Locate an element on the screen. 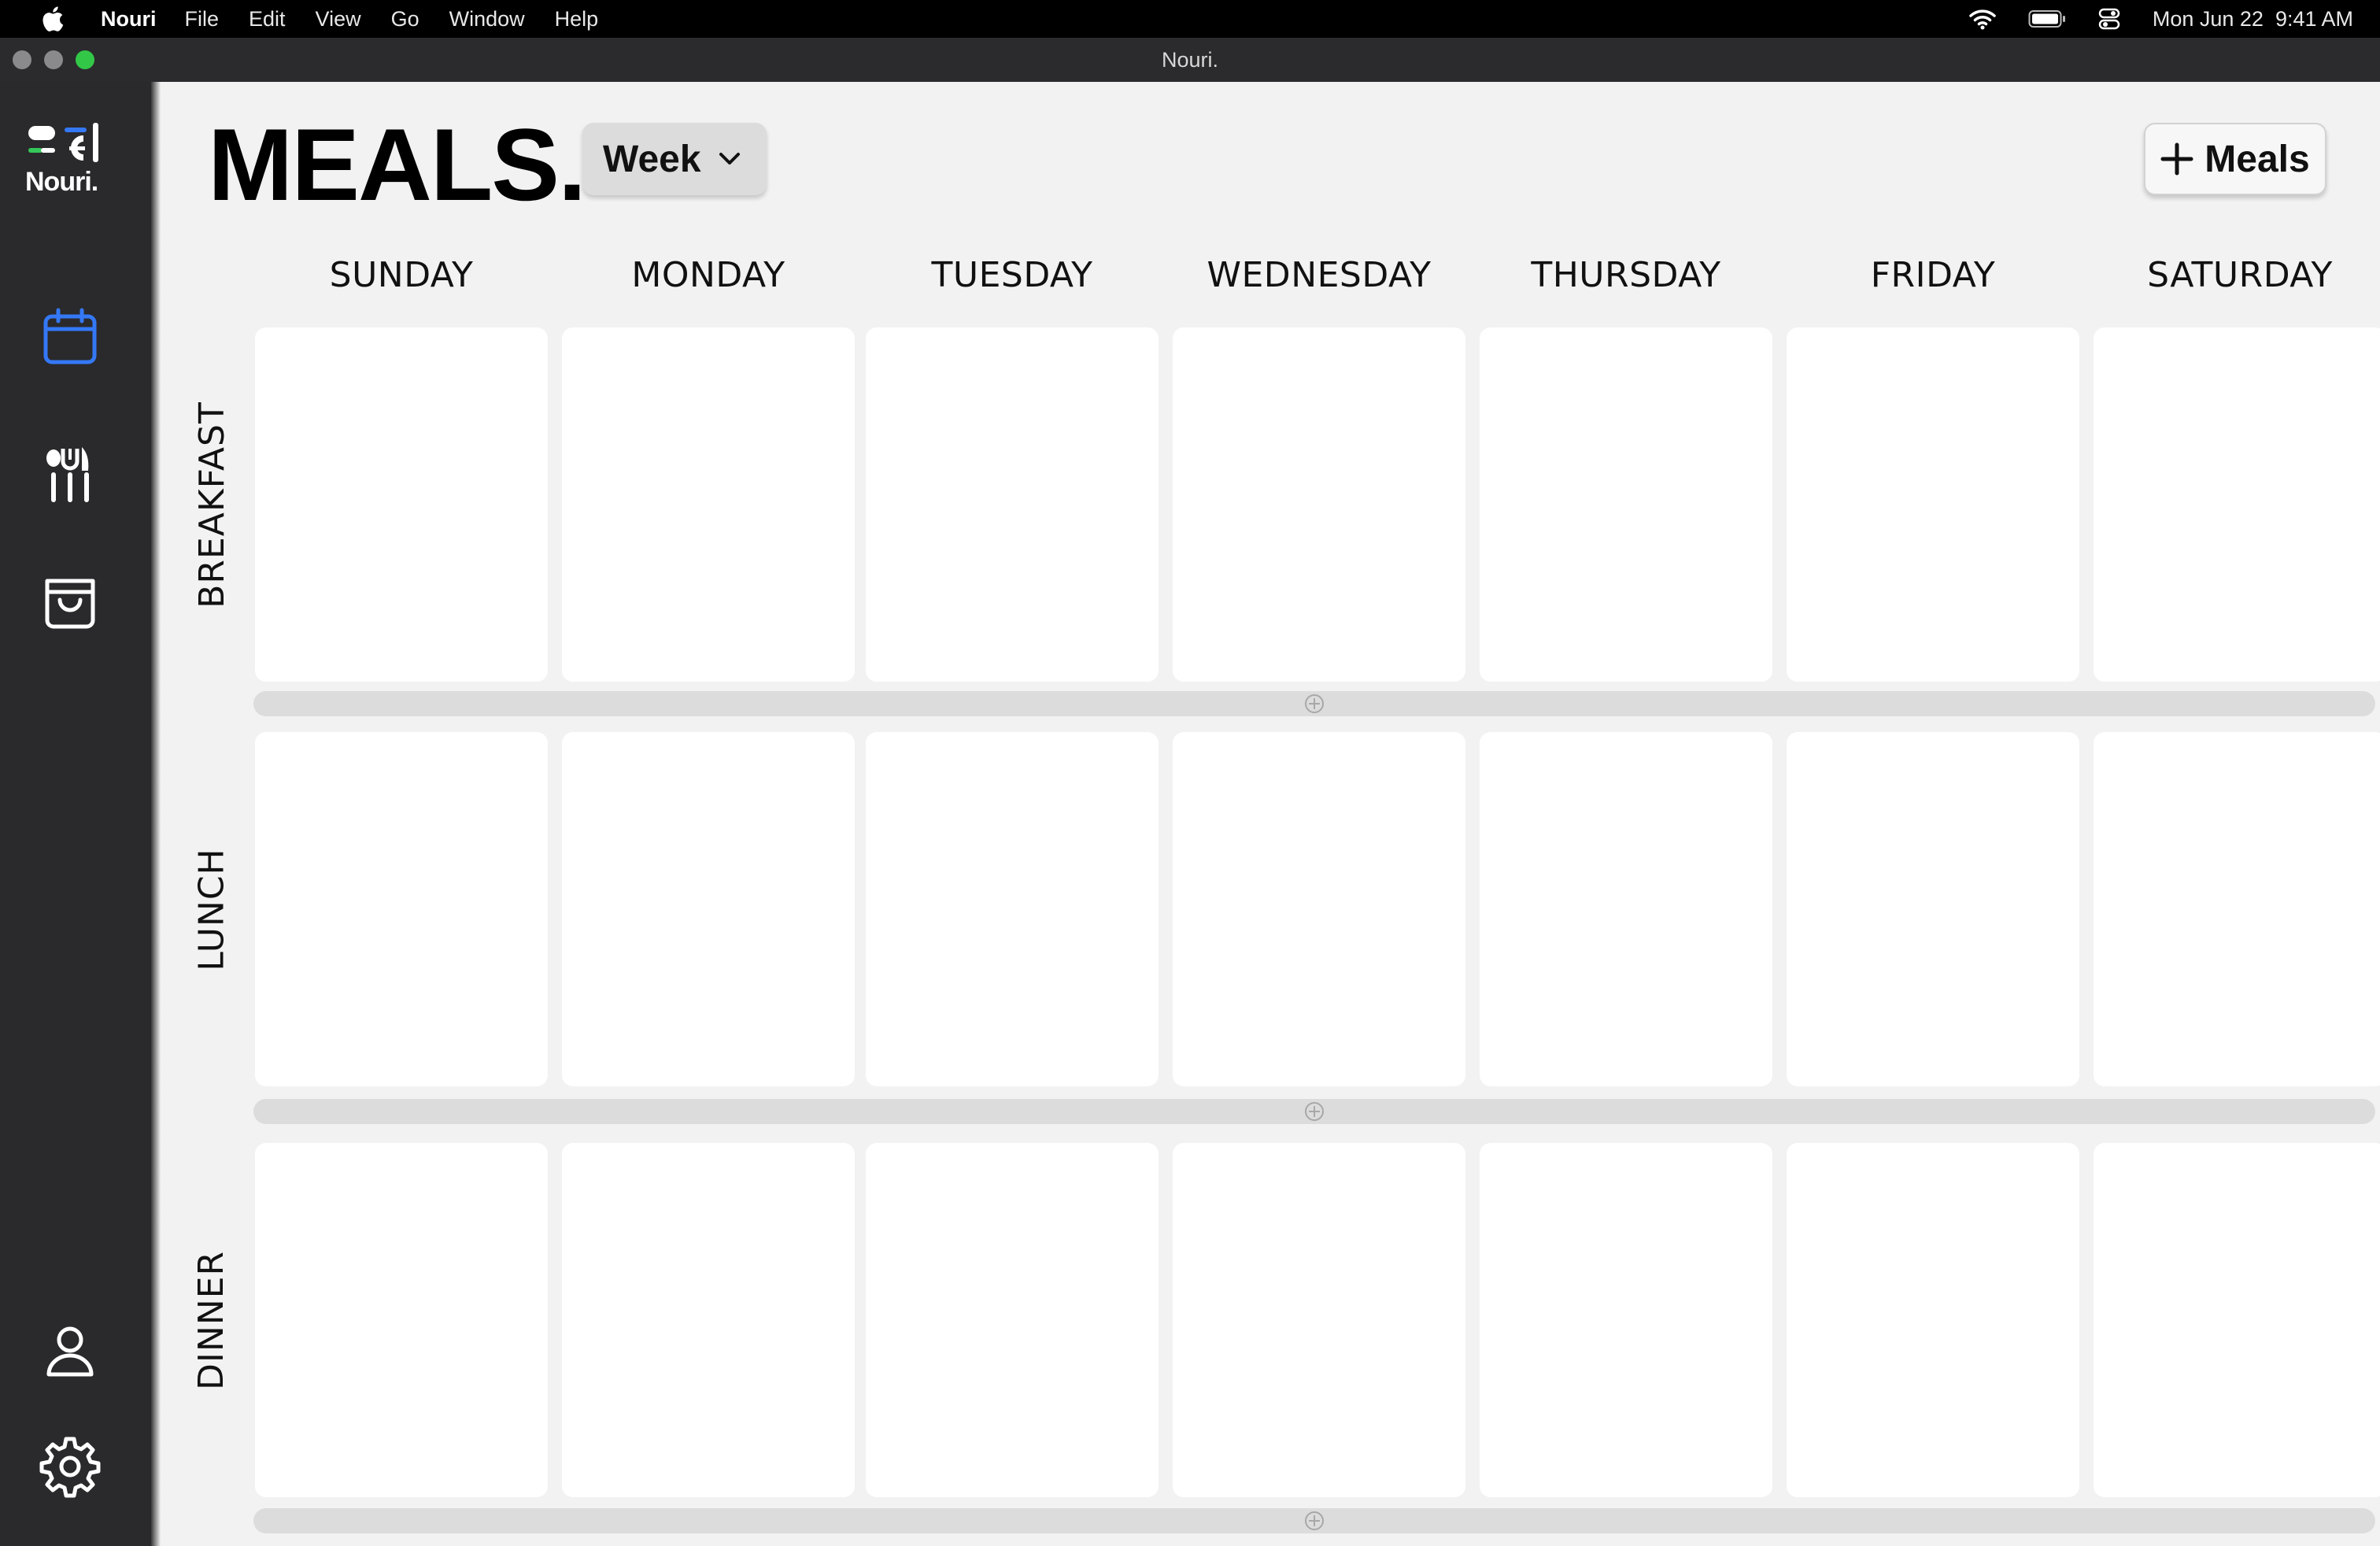 The height and width of the screenshot is (1546, 2380). meal-slot-sunday-breakfast is located at coordinates (401, 504).